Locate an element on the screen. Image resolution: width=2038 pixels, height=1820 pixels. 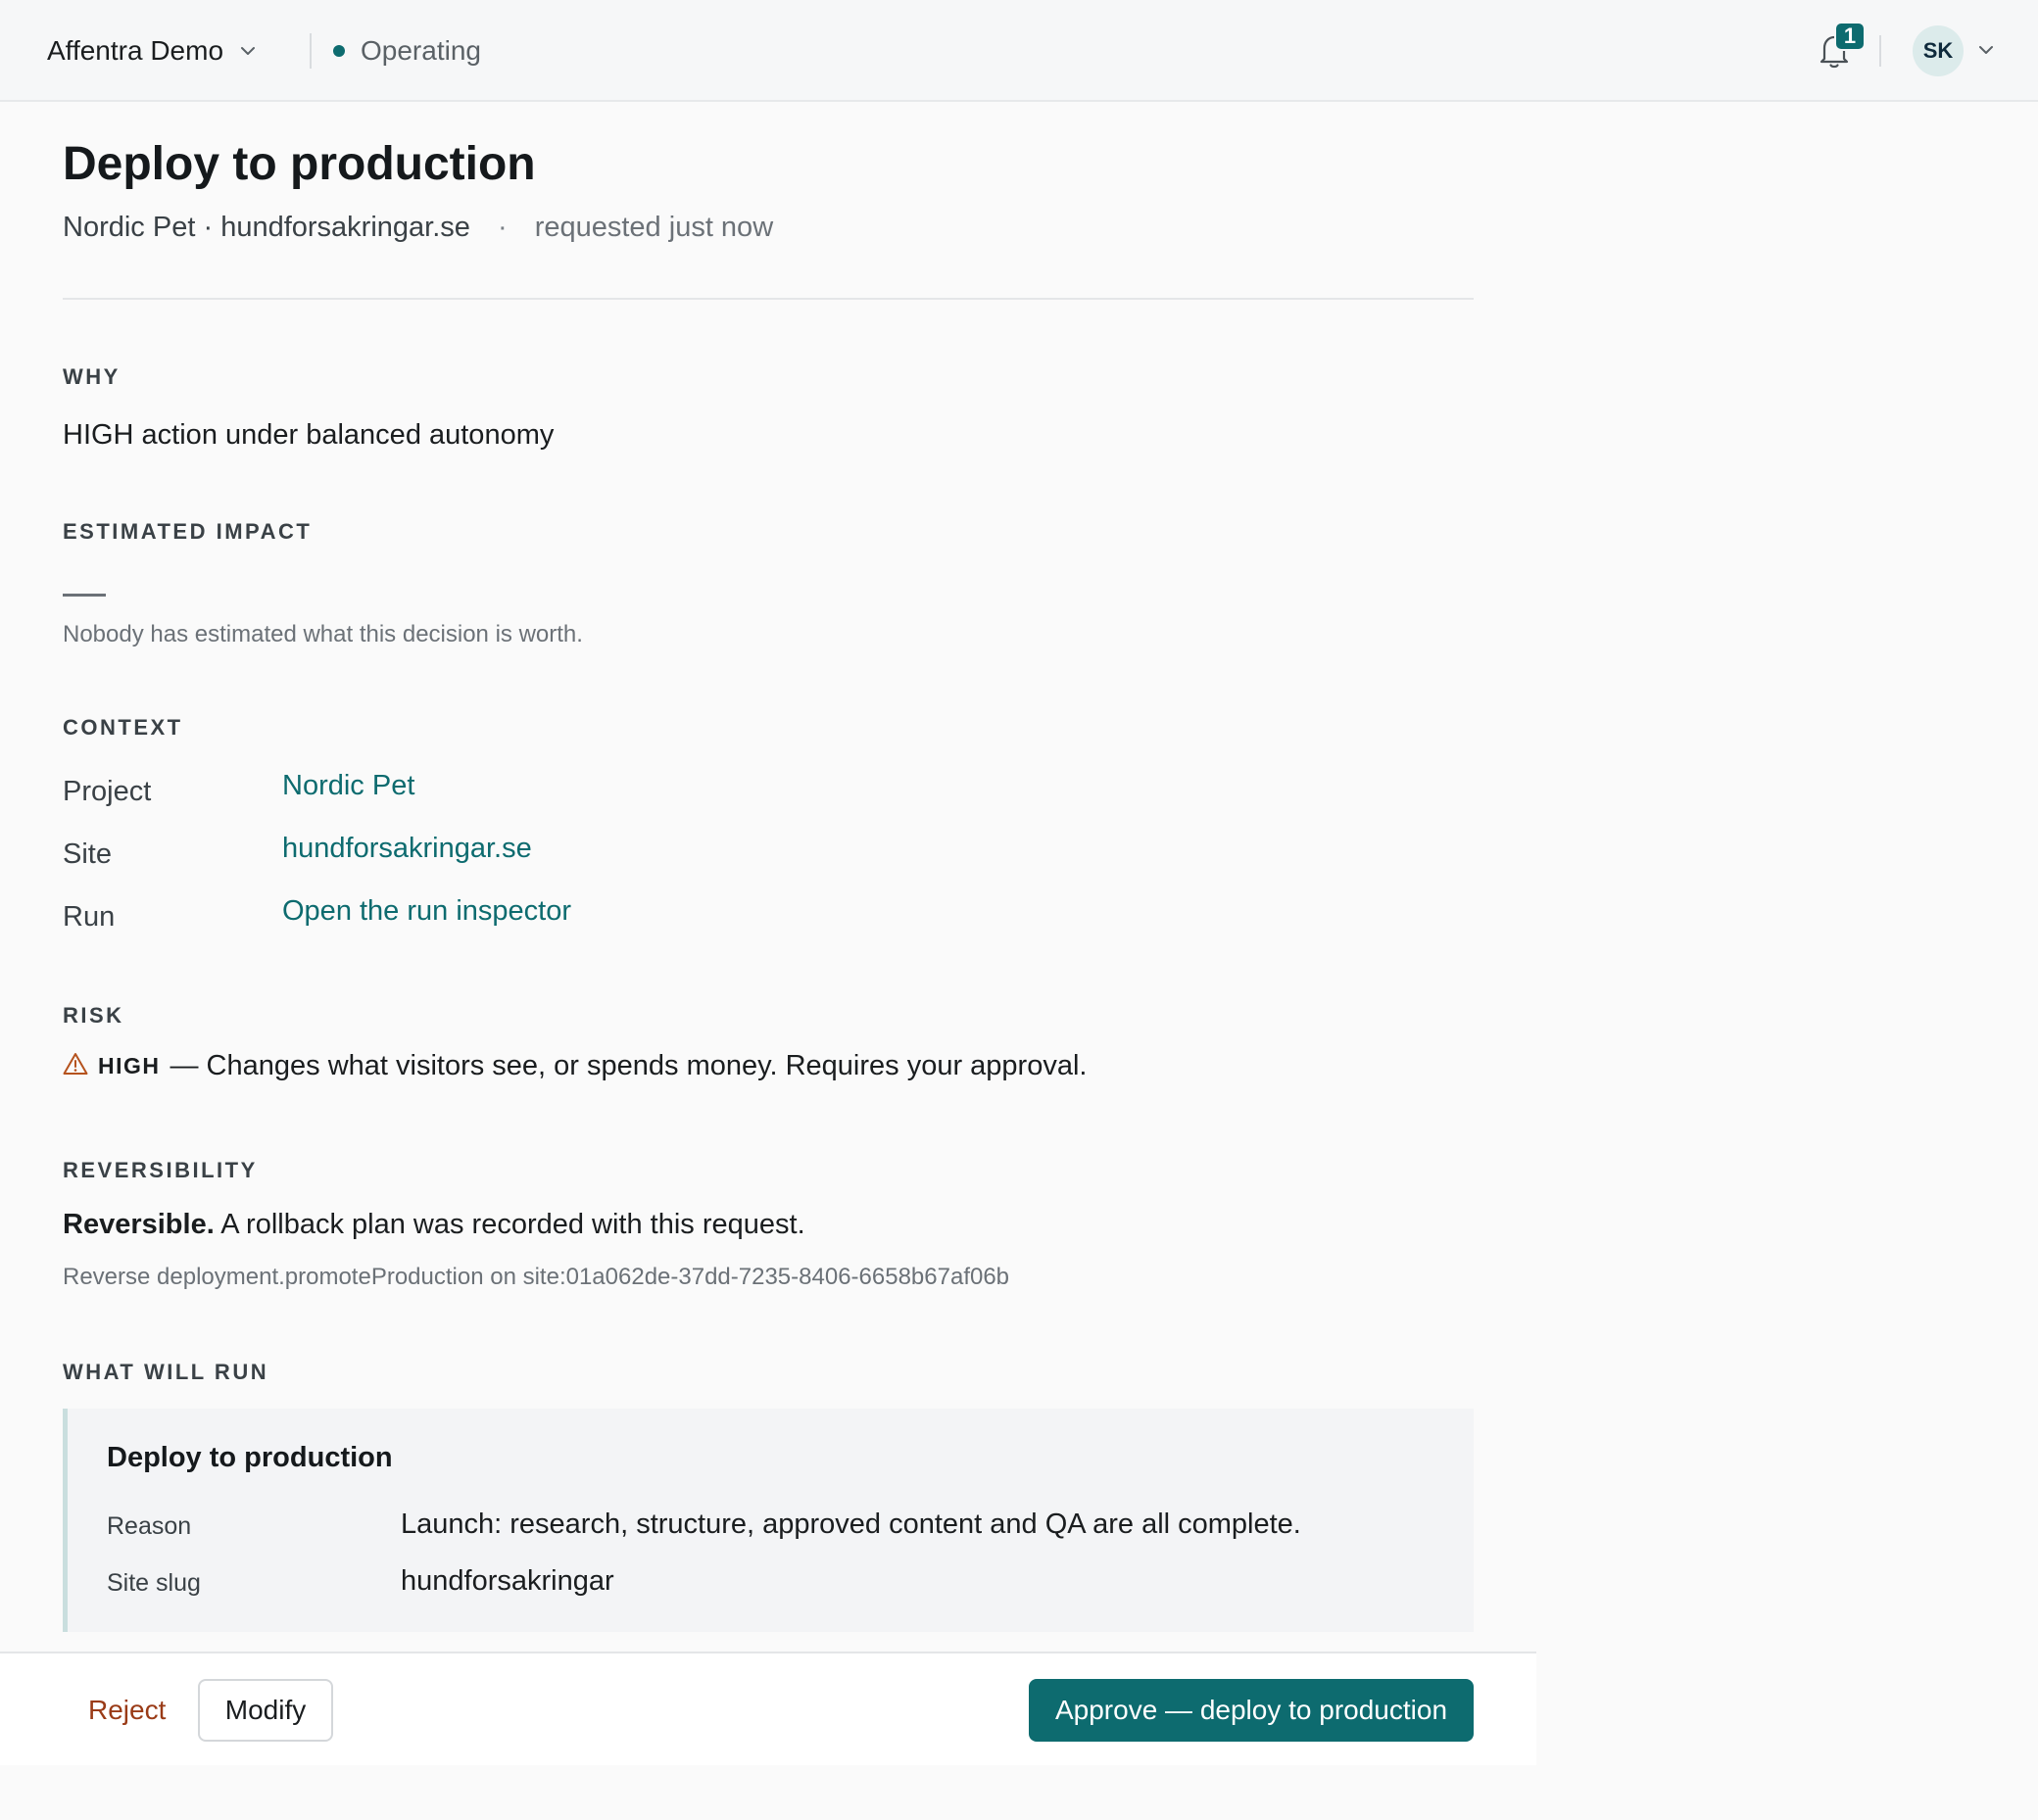
site-link: hundforsakringar.se is located at coordinates (407, 849).